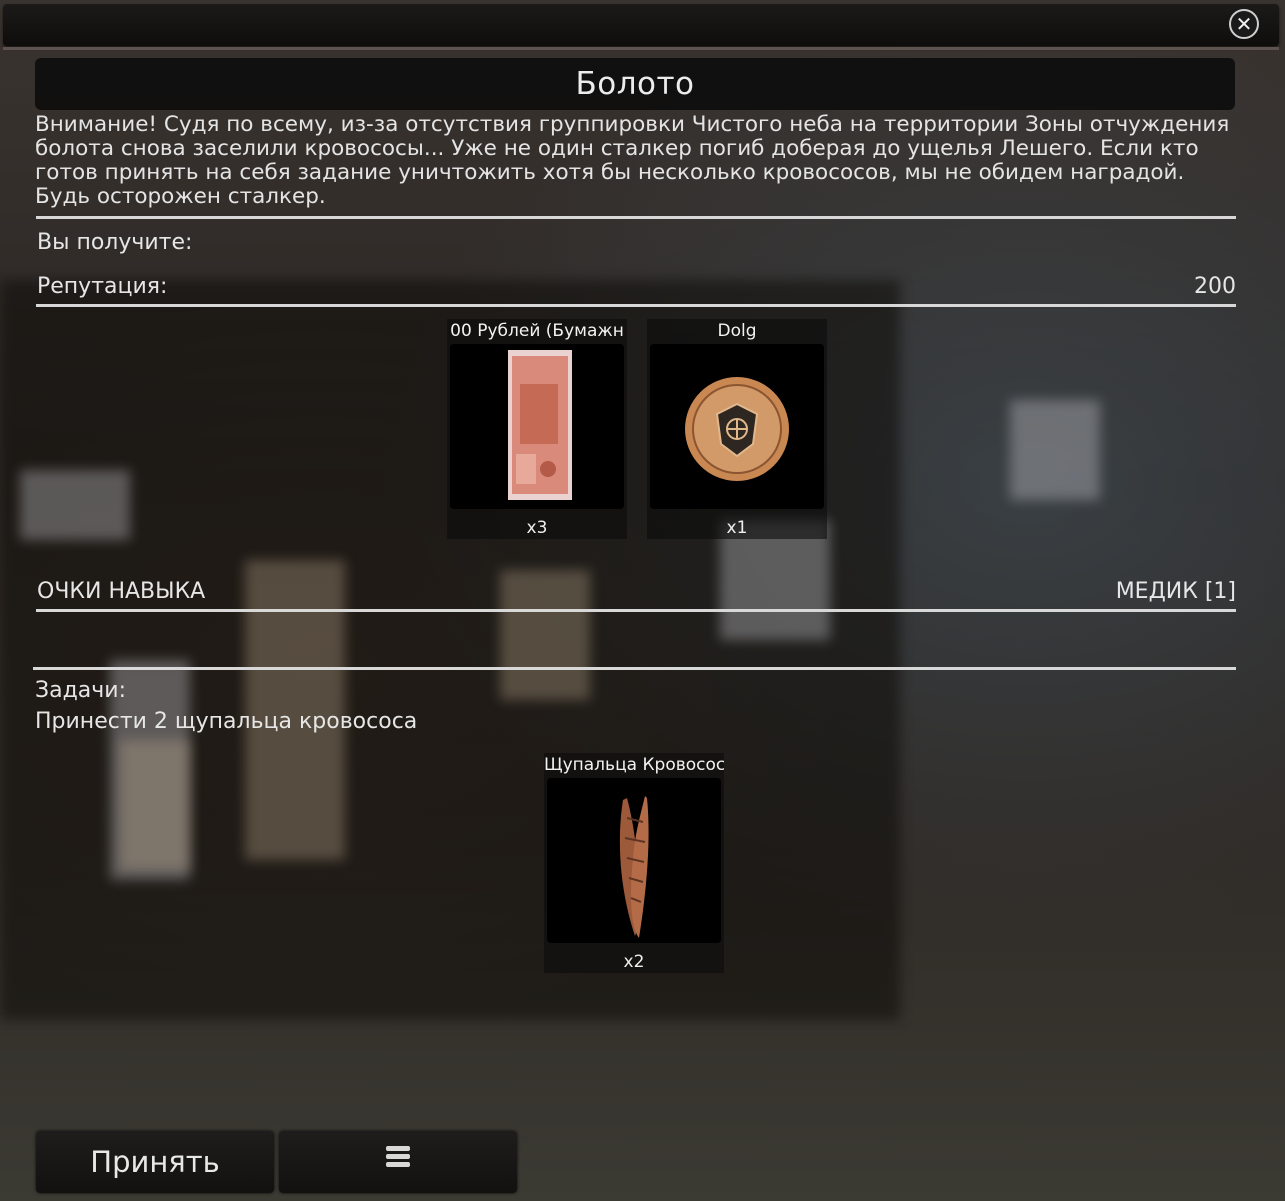 The height and width of the screenshot is (1201, 1285). Describe the element at coordinates (634, 962) in the screenshot. I see `task-item-count: x2` at that location.